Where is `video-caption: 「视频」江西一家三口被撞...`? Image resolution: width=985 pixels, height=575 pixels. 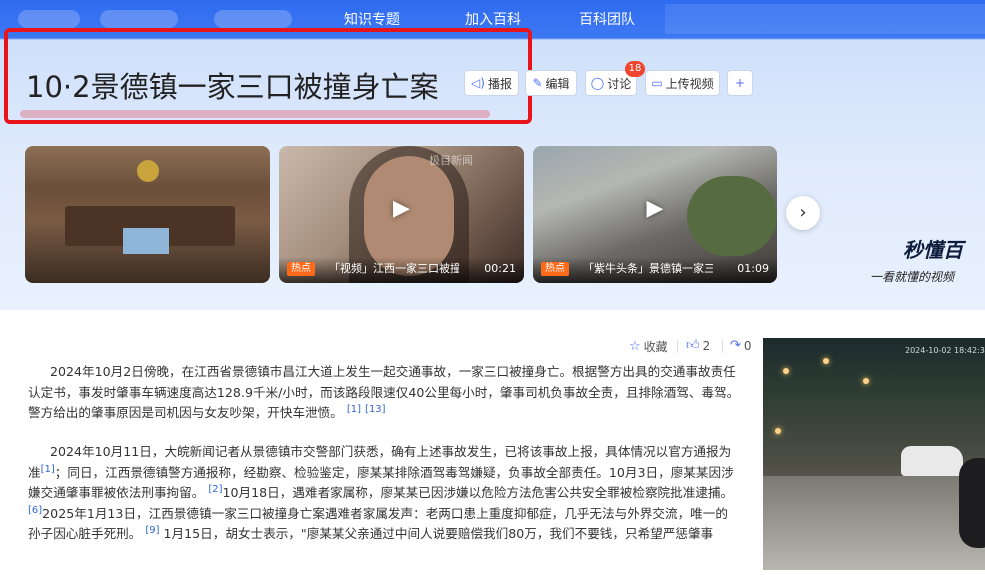
video-caption: 「视频」江西一家三口被撞... is located at coordinates (394, 268).